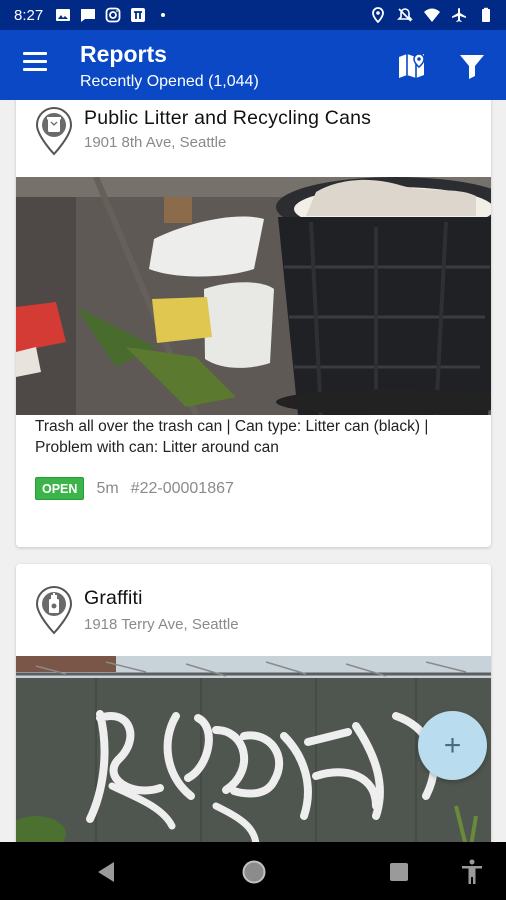 The image size is (506, 900). I want to click on hamburger-icon, so click(35, 61).